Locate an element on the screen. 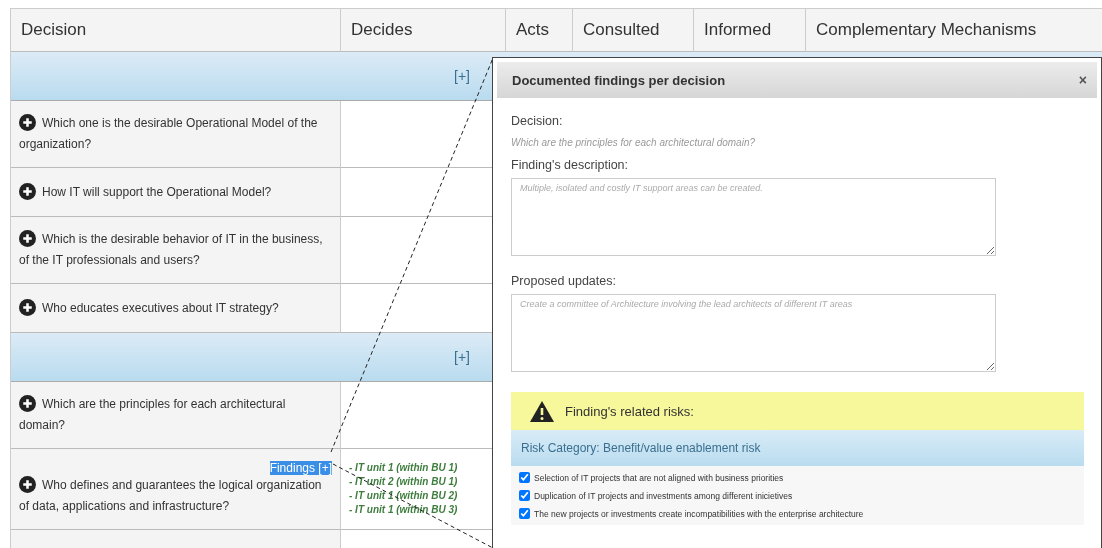  input-field: Create a committee of Architecture involving the lead architects of different IT areas is located at coordinates (753, 333).